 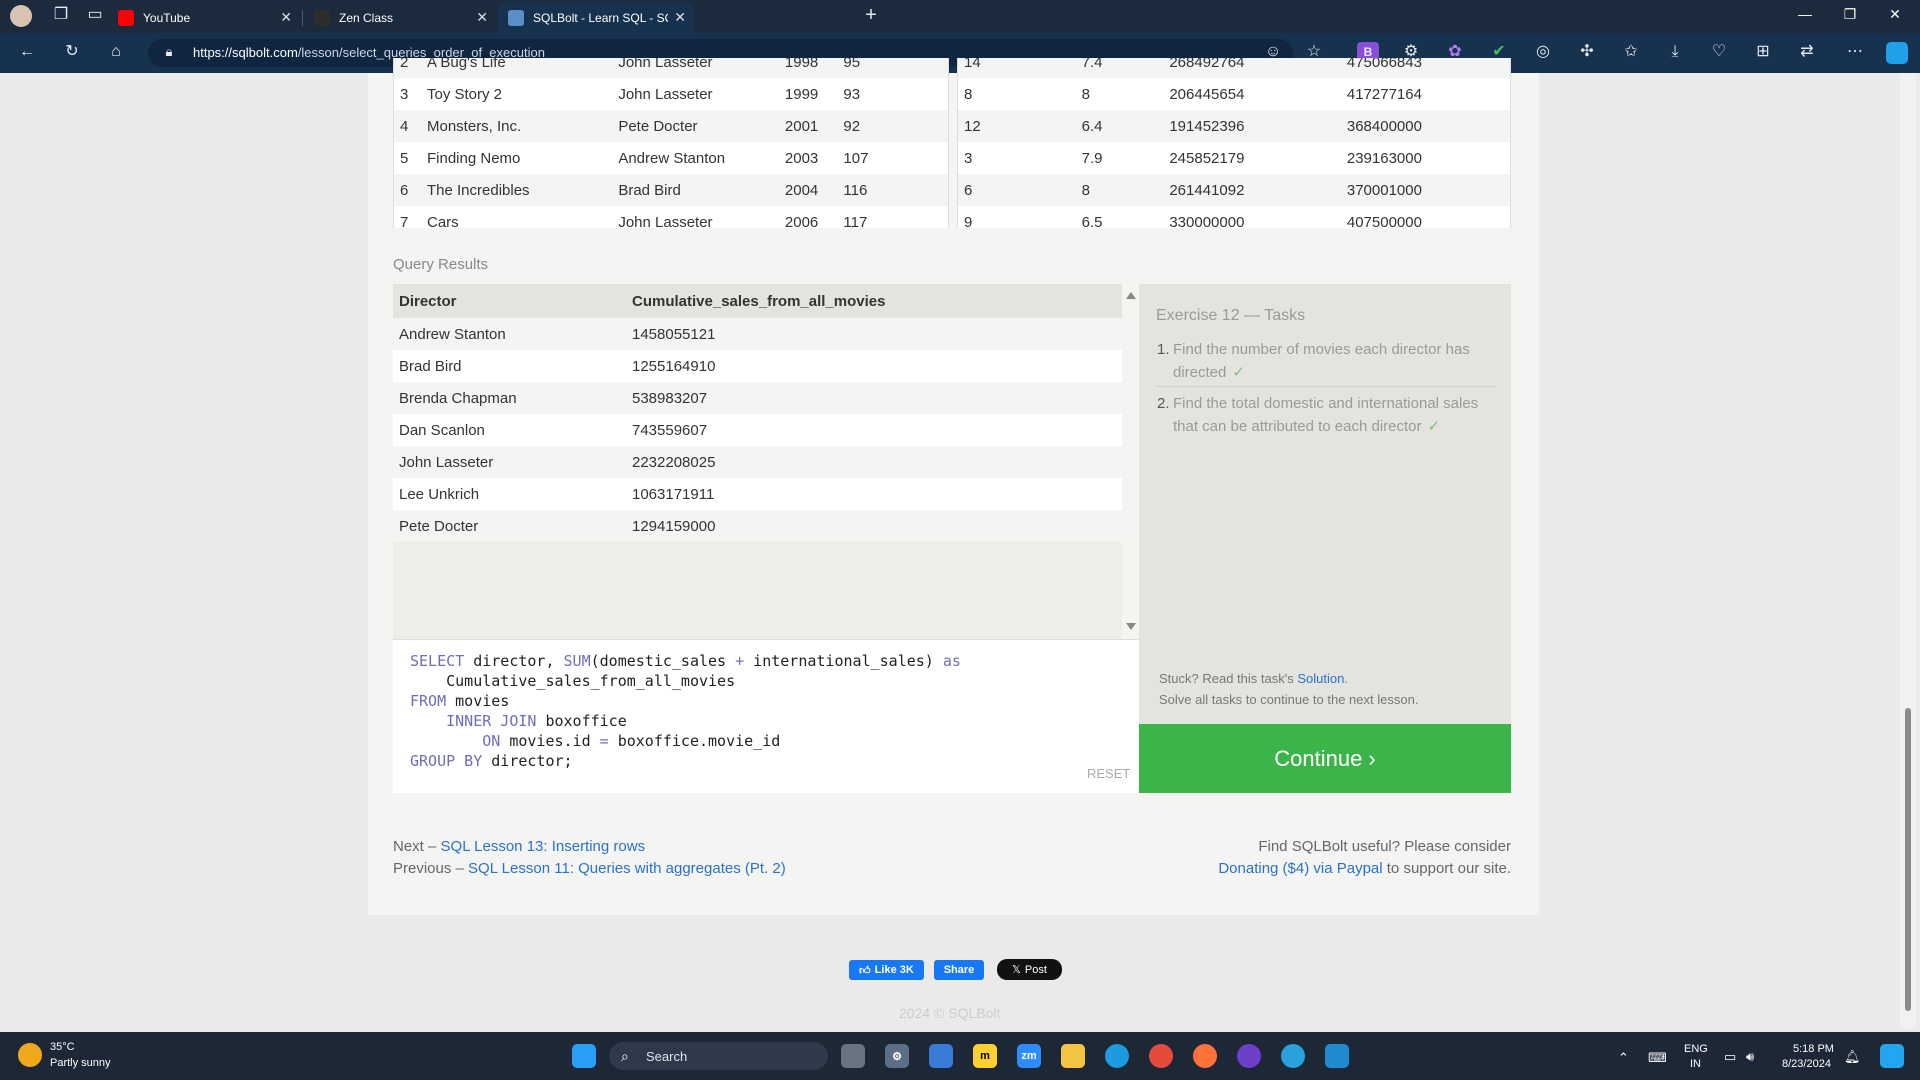 What do you see at coordinates (874, 334) in the screenshot?
I see `sales-cell: 1458055121` at bounding box center [874, 334].